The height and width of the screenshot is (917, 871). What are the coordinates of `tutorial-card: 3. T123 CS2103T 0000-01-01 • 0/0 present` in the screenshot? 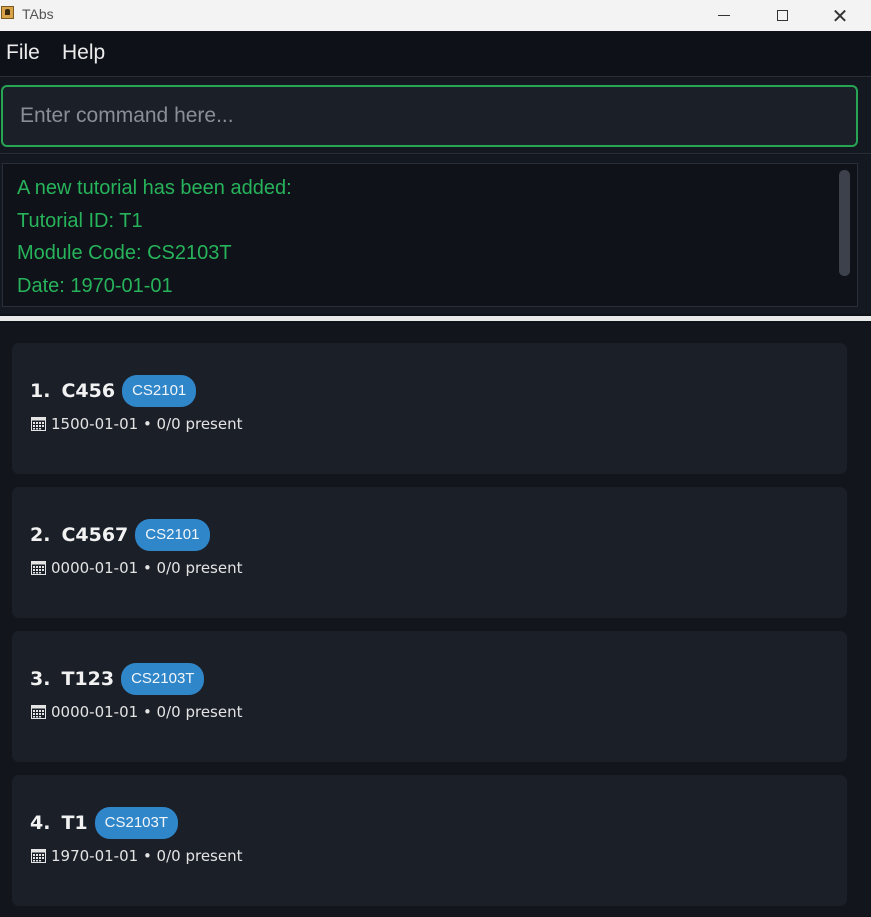 It's located at (429, 696).